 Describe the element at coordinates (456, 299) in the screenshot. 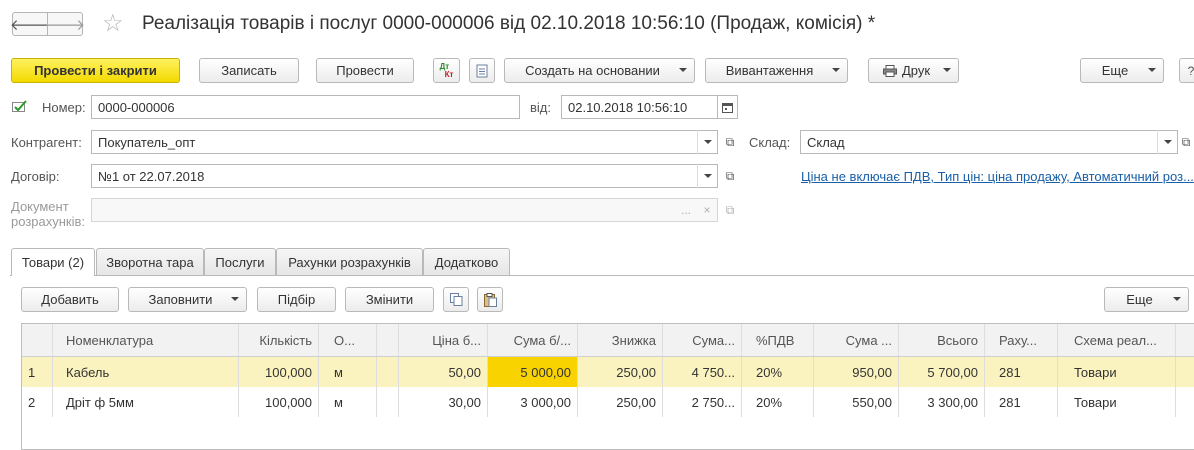

I see `copy-rows-button` at that location.